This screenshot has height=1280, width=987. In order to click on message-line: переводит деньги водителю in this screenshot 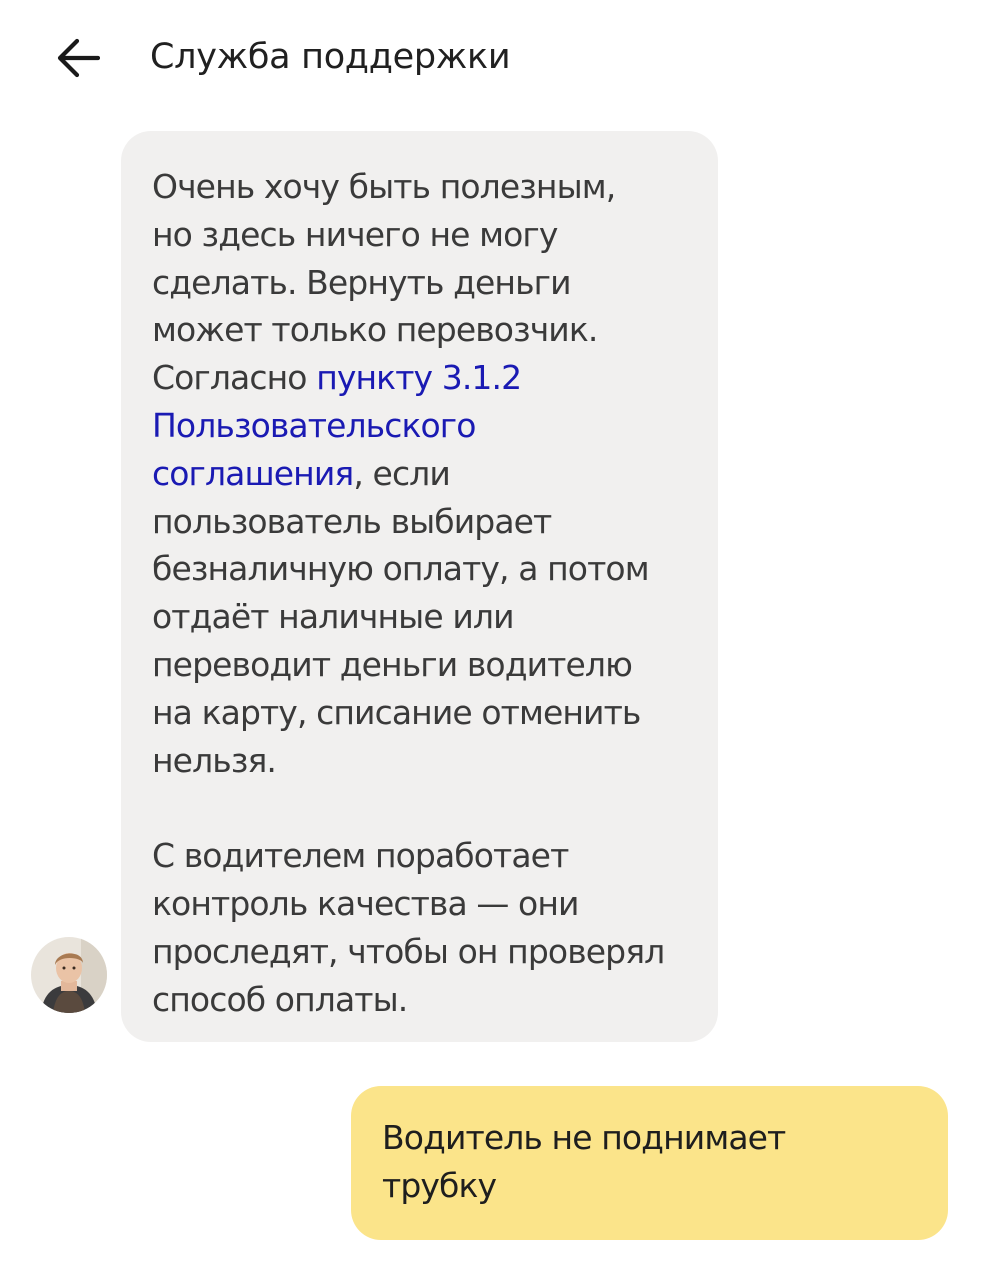, I will do `click(392, 664)`.